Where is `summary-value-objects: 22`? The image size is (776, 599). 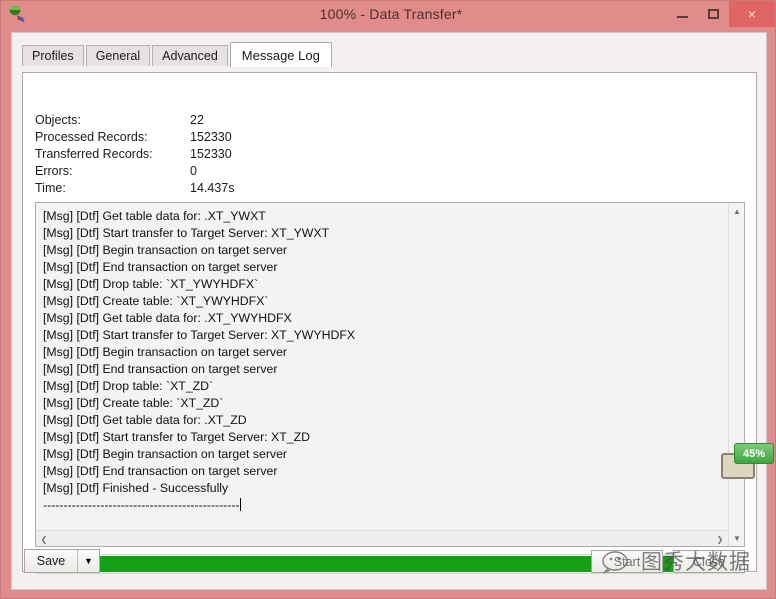 summary-value-objects: 22 is located at coordinates (197, 120).